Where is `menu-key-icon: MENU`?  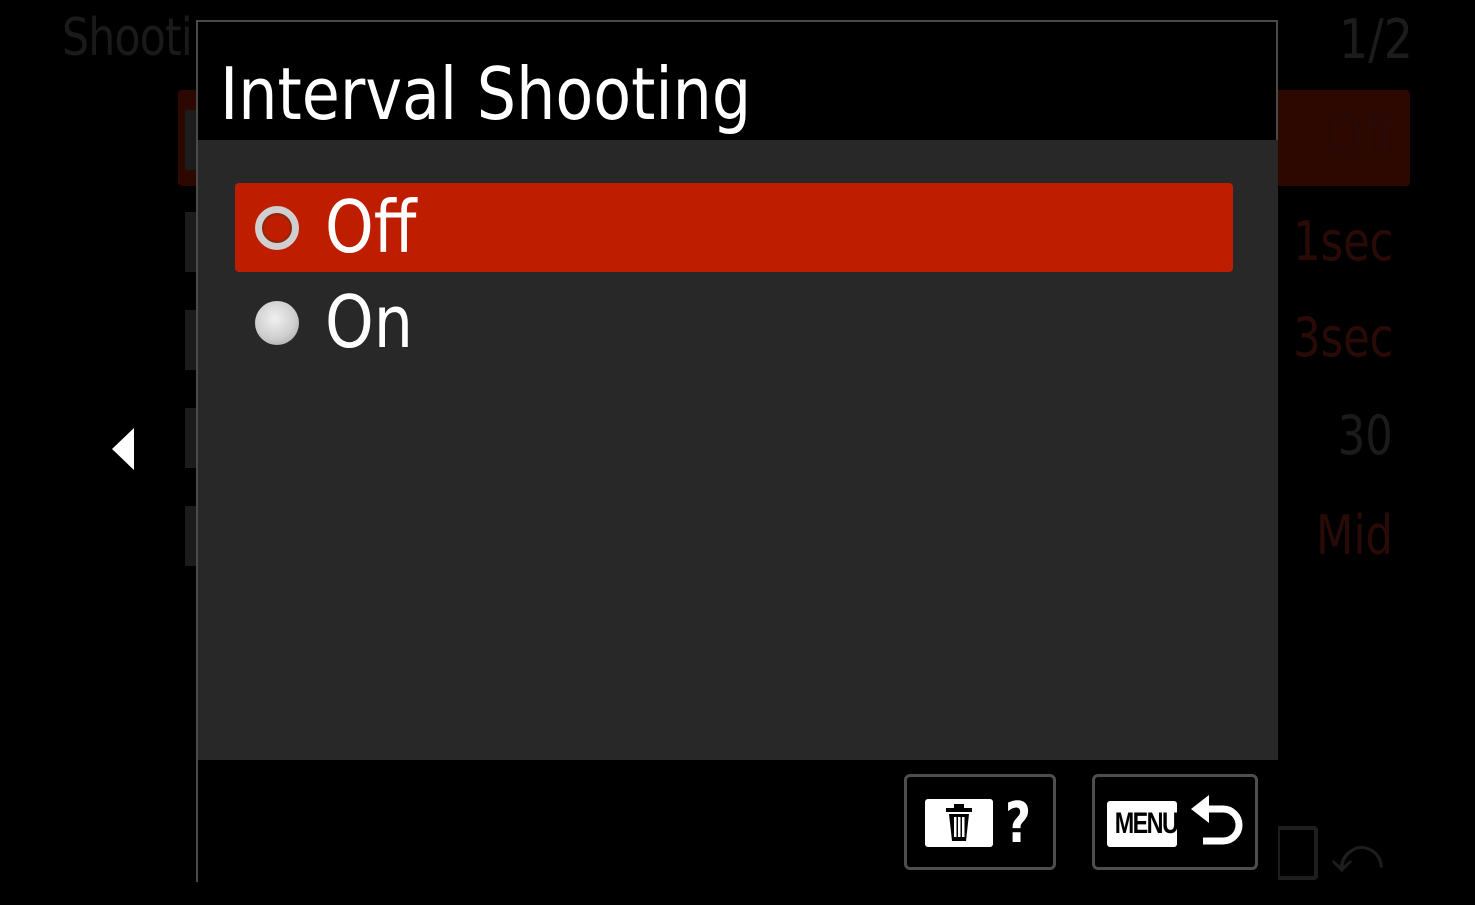
menu-key-icon: MENU is located at coordinates (1142, 824).